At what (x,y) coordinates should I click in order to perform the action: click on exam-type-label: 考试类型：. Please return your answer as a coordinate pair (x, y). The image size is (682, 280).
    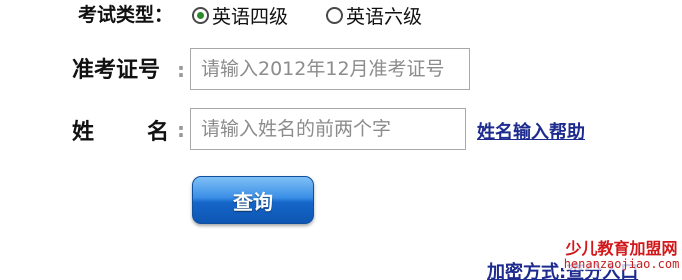
    Looking at the image, I should click on (126, 15).